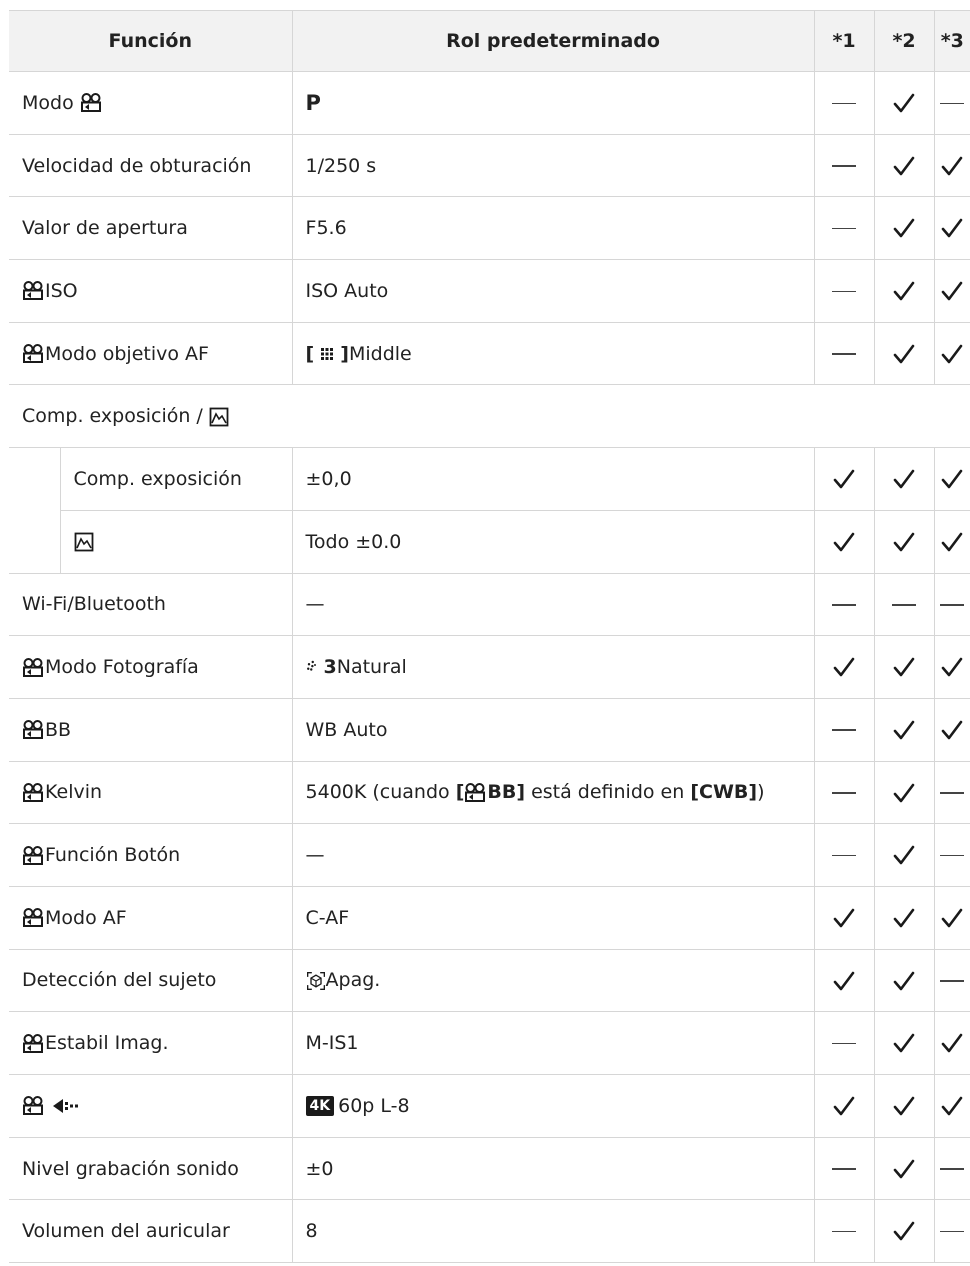 The image size is (970, 1266). What do you see at coordinates (320, 1106) in the screenshot?
I see `4k-badge: 4K` at bounding box center [320, 1106].